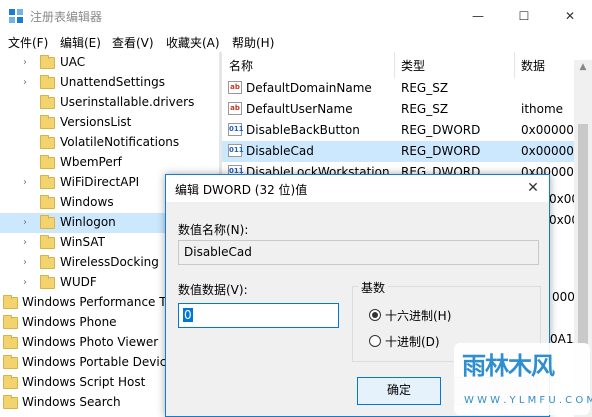  What do you see at coordinates (253, 42) in the screenshot?
I see `menu-help: 帮助(H)` at bounding box center [253, 42].